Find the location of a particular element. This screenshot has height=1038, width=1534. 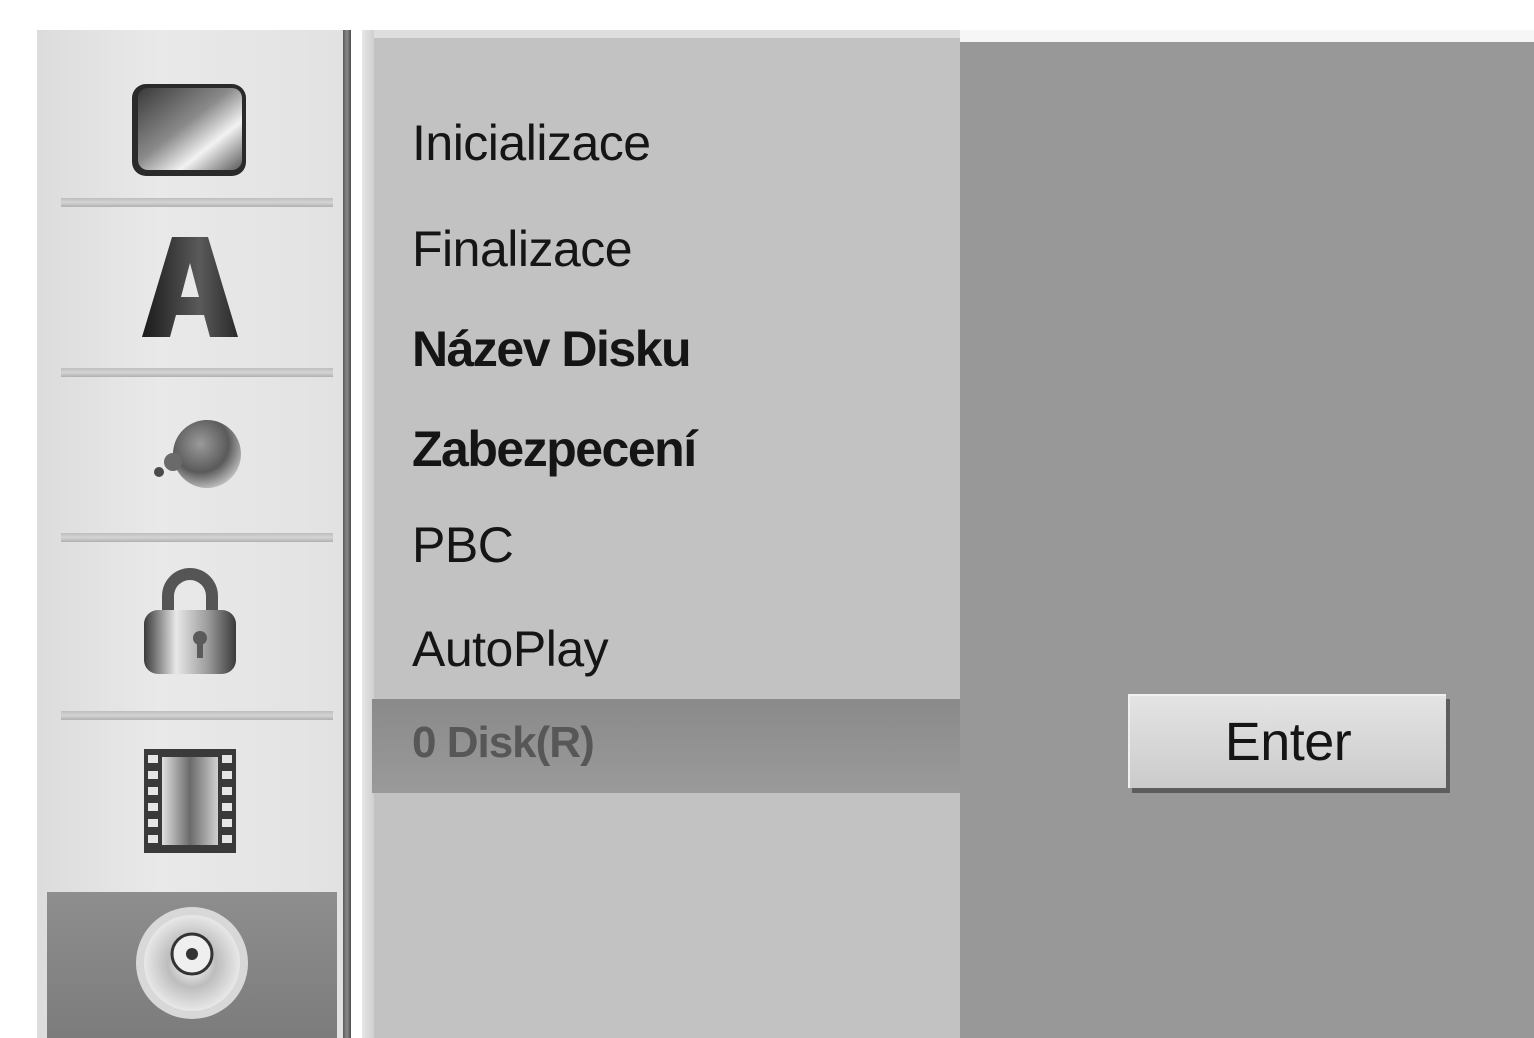

sidebar-item-audio is located at coordinates (190, 453).